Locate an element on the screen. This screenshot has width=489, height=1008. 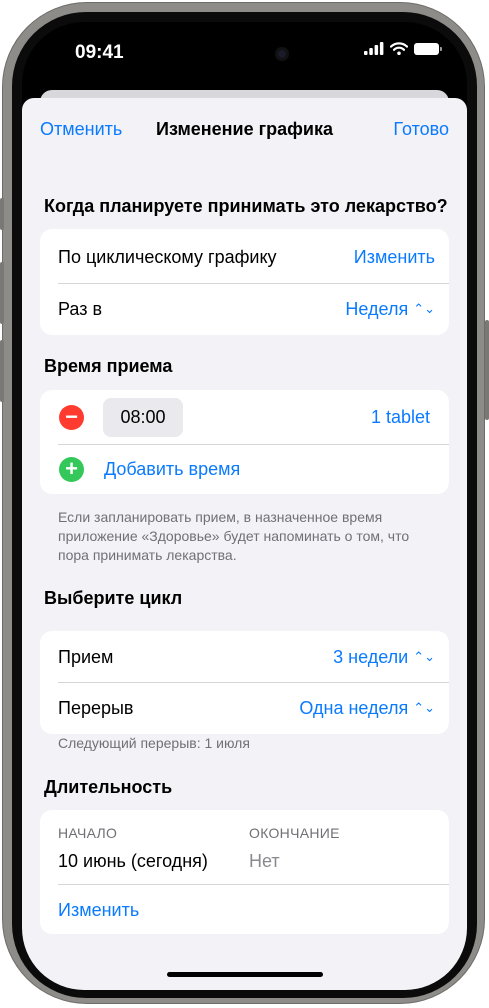
end-caption: ОКОНЧАНИЕ is located at coordinates (294, 833).